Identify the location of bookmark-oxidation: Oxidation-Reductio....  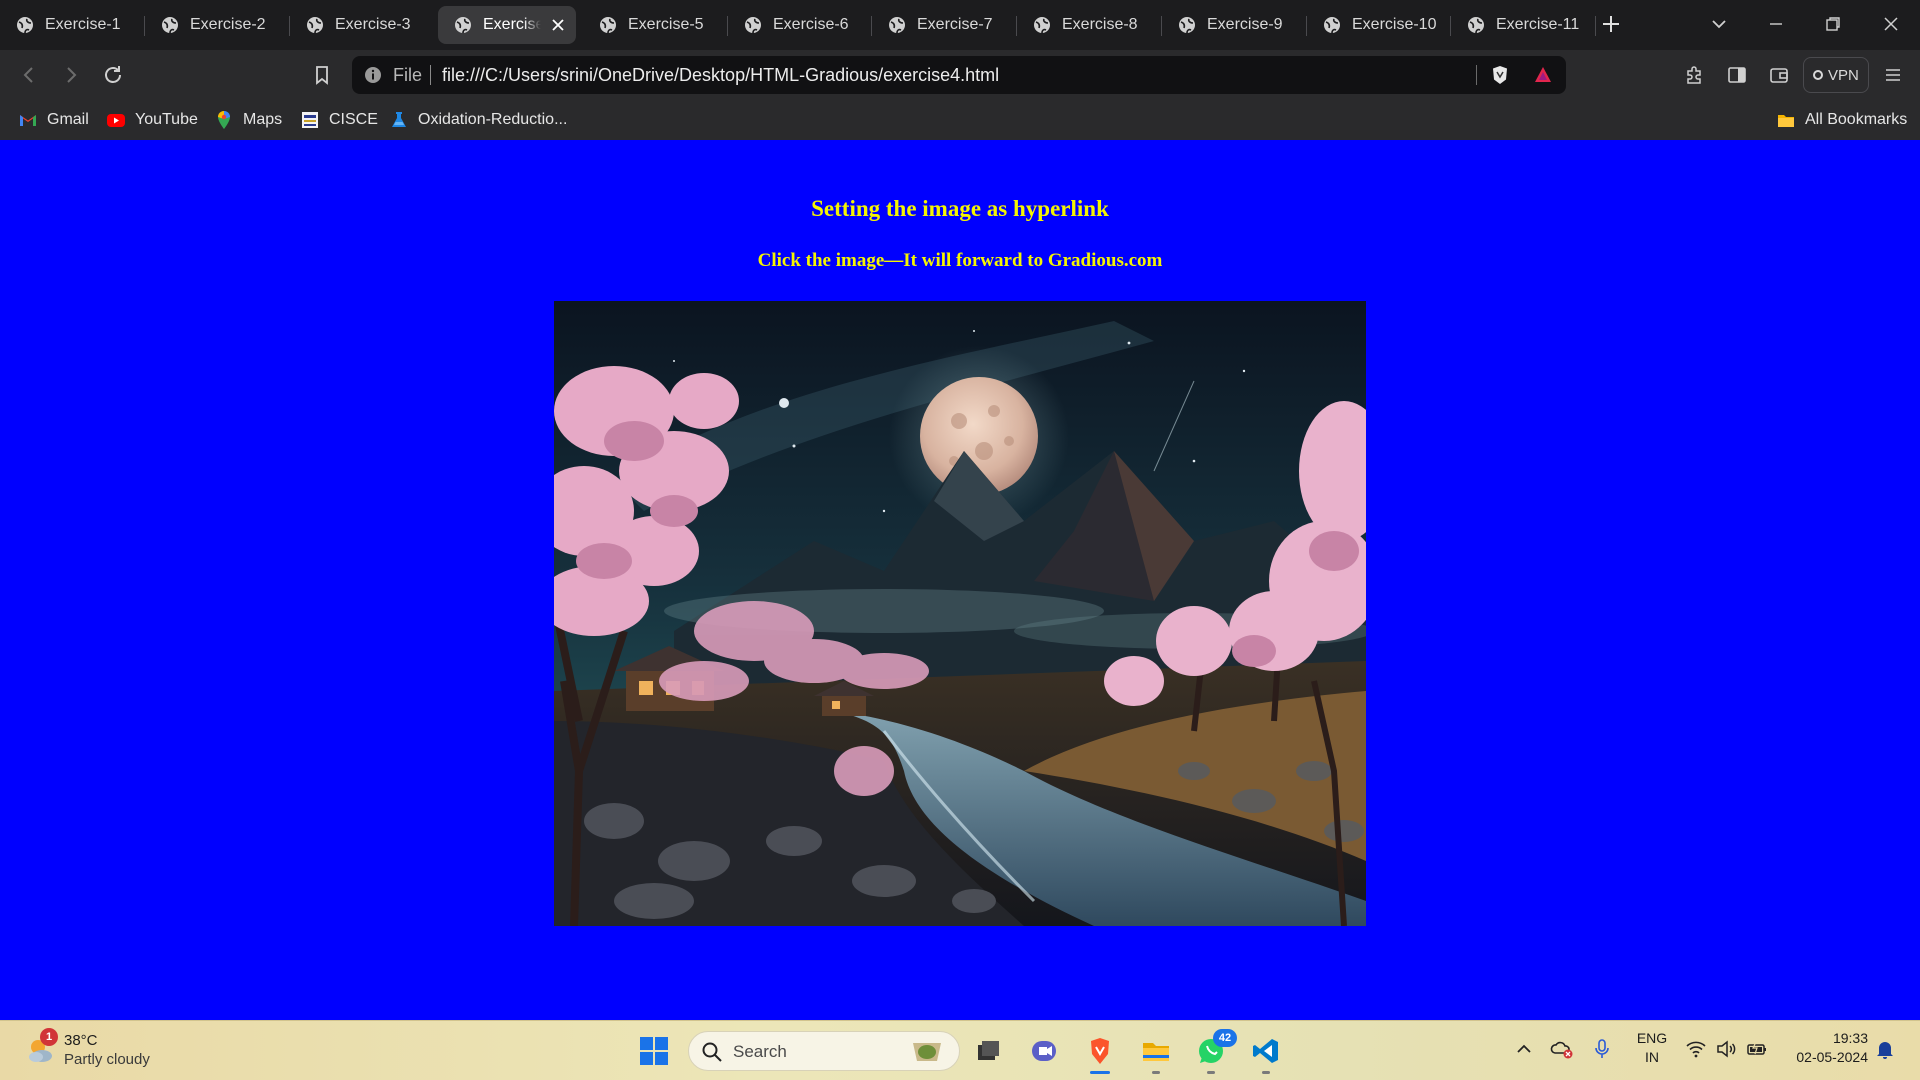
(478, 120).